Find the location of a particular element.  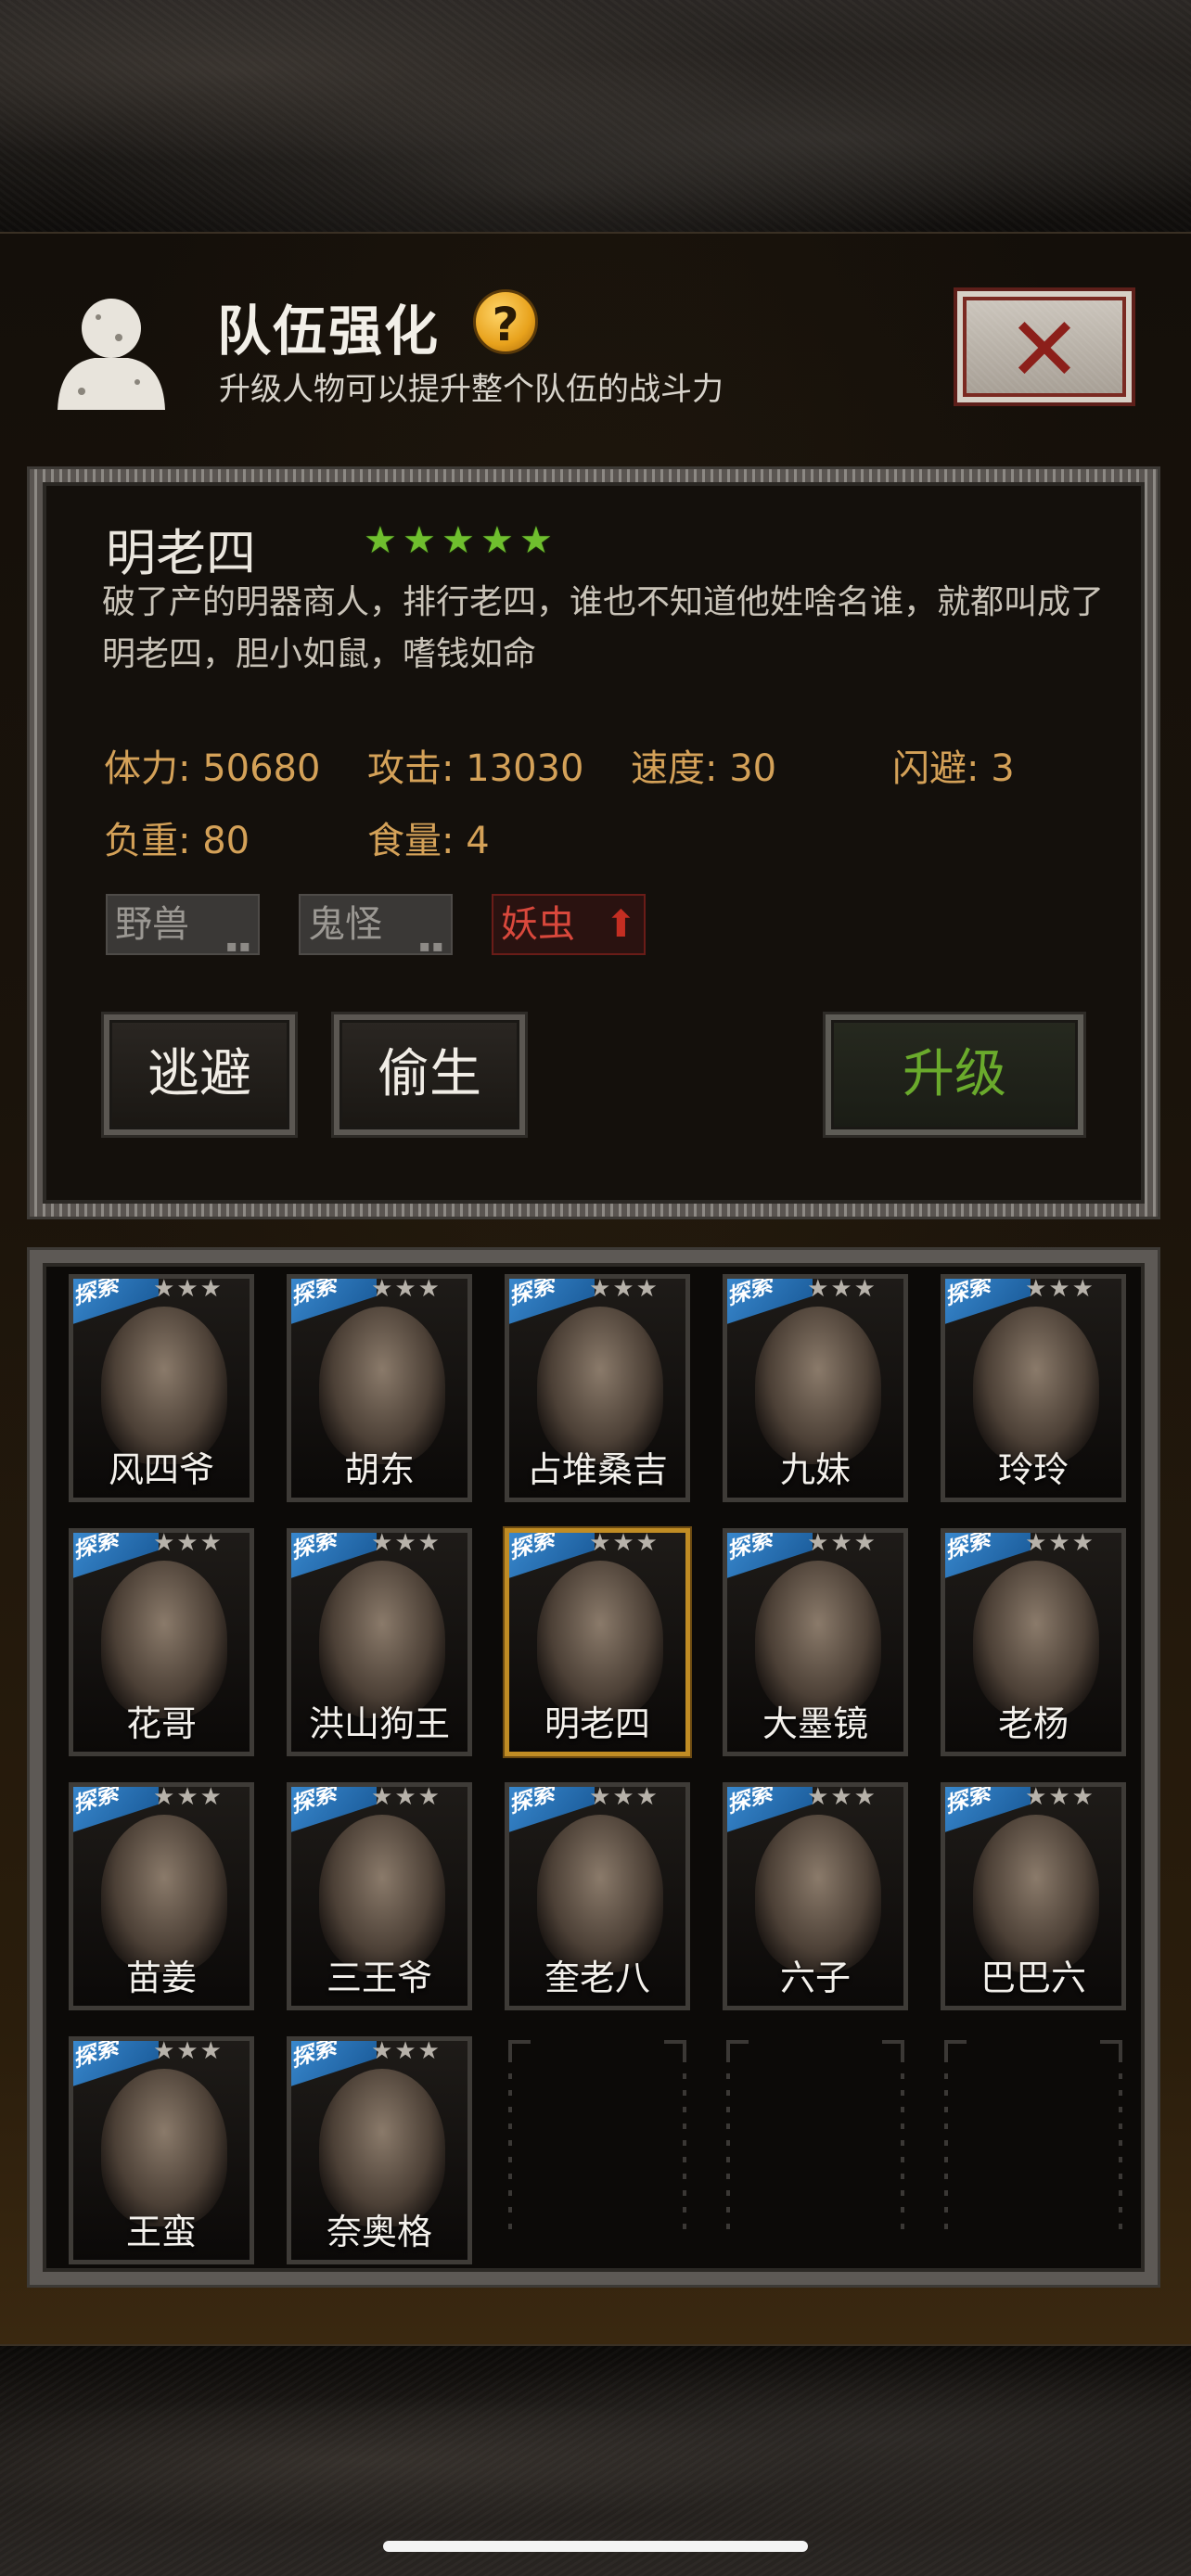

character-card-name: 王蛮 is located at coordinates (161, 2232).